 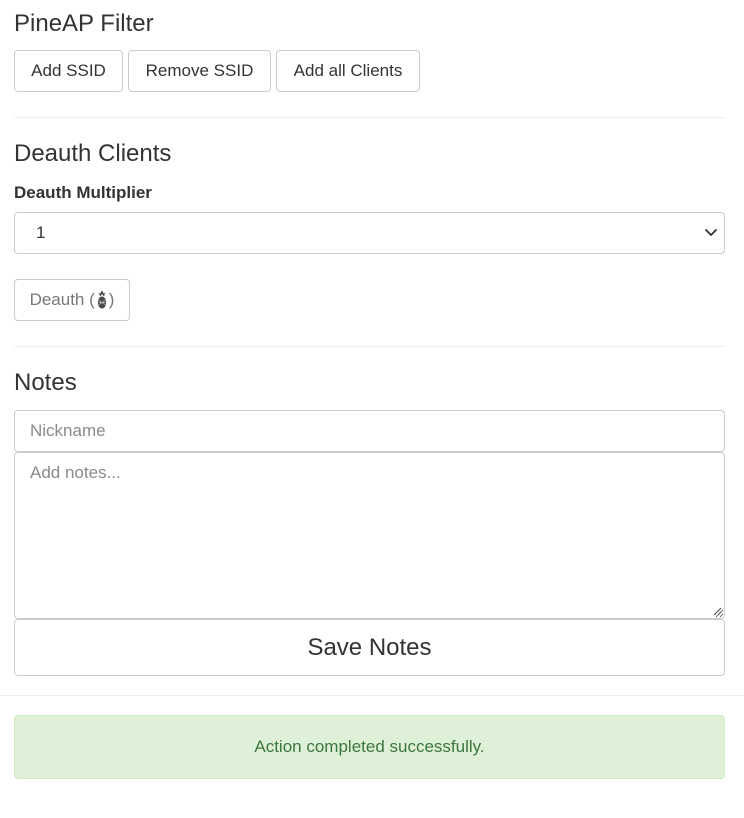 I want to click on deauth-button-suffix: ), so click(x=111, y=299).